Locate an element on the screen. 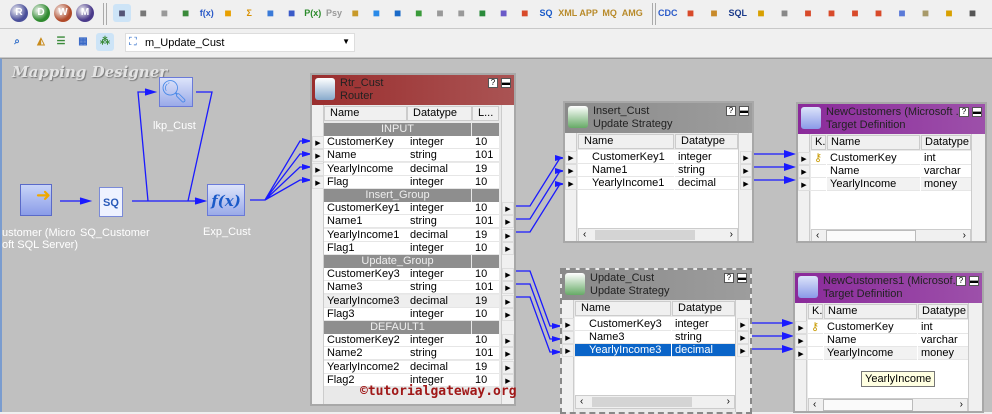 The width and height of the screenshot is (992, 414). table-row: ▶ Name2 string 101 is located at coordinates (413, 354).